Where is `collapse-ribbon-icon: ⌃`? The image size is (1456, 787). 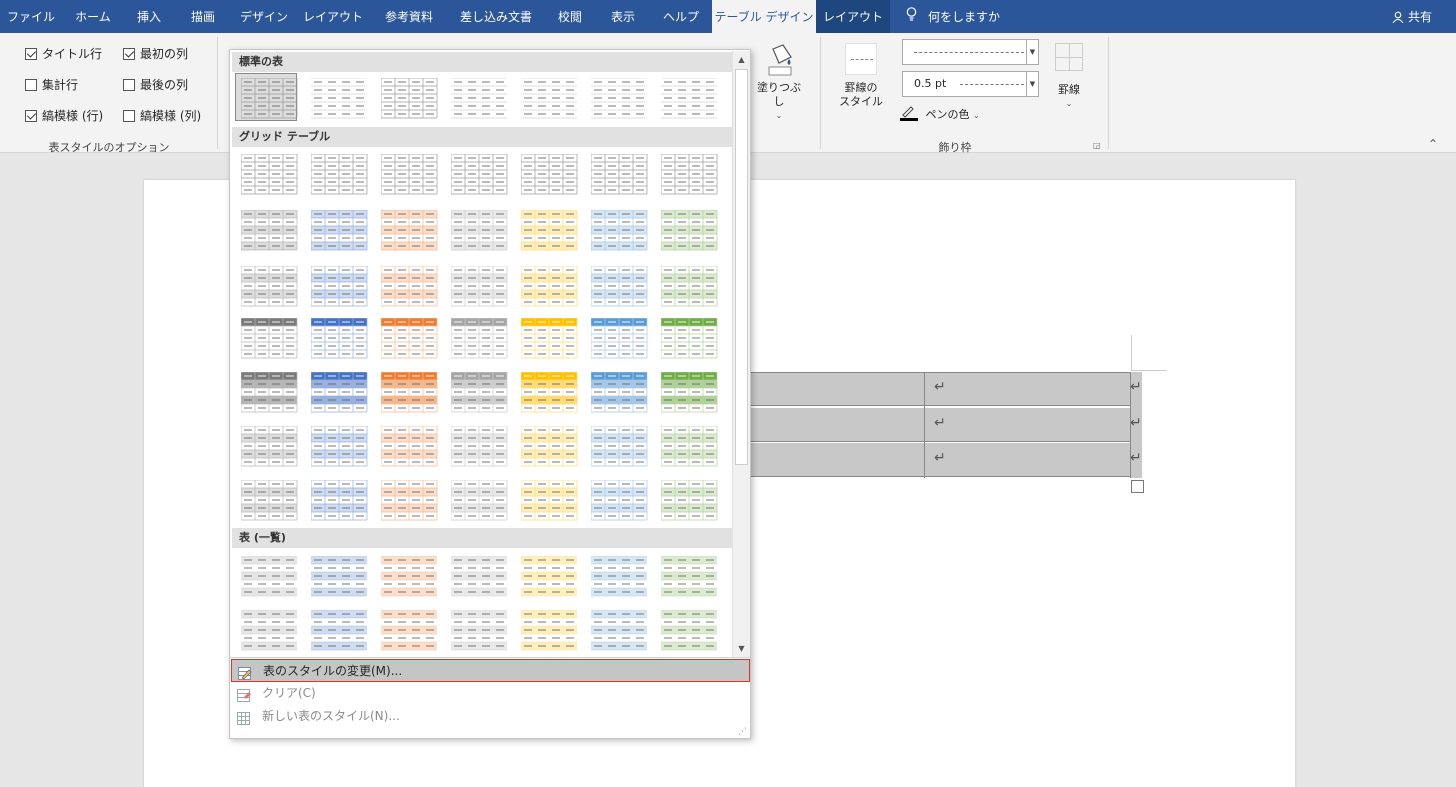 collapse-ribbon-icon: ⌃ is located at coordinates (1433, 144).